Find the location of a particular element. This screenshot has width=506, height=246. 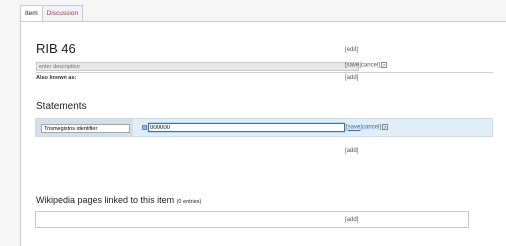

description-actions: [save|cancel]? is located at coordinates (366, 65).